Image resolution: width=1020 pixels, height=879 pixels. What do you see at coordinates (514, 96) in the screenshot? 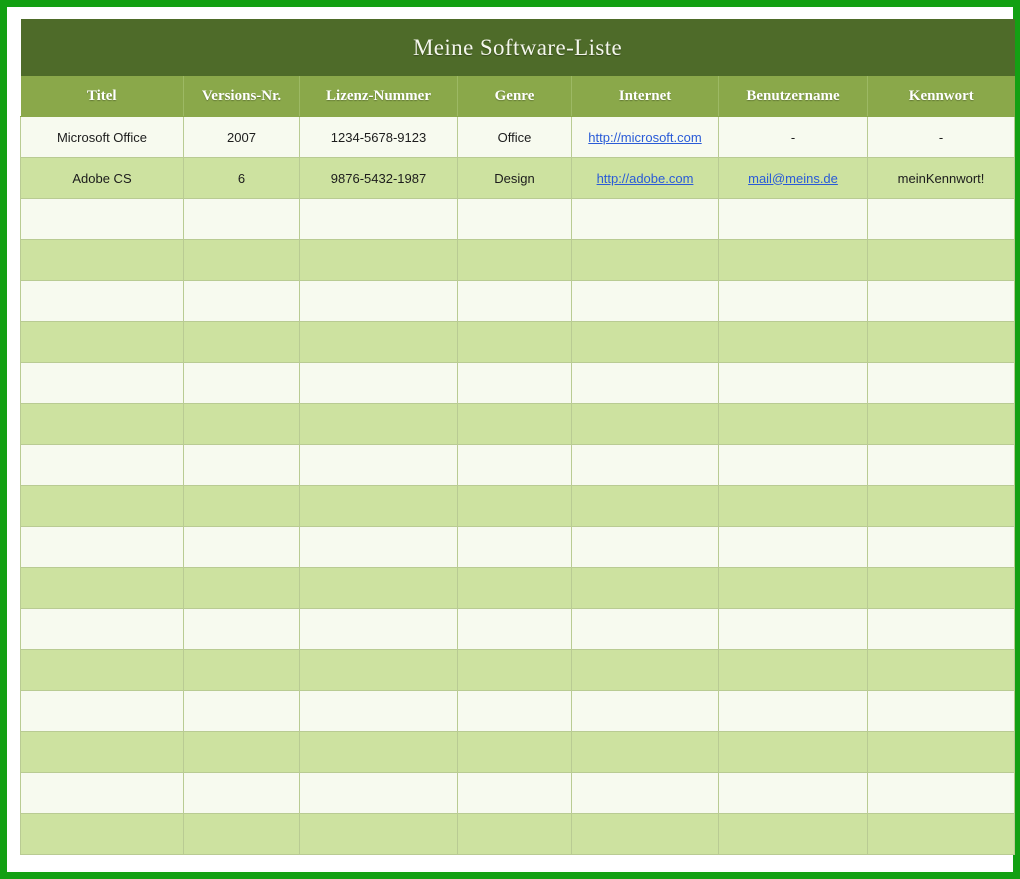
I see `column-header-genre: Genre` at bounding box center [514, 96].